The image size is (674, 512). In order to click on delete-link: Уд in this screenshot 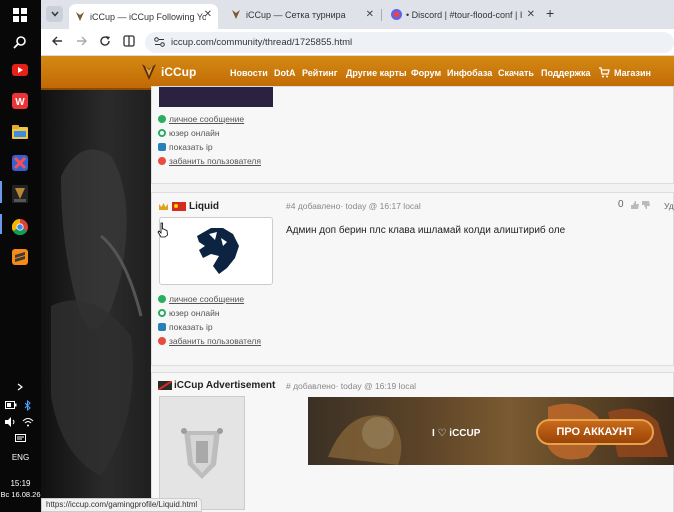, I will do `click(669, 206)`.